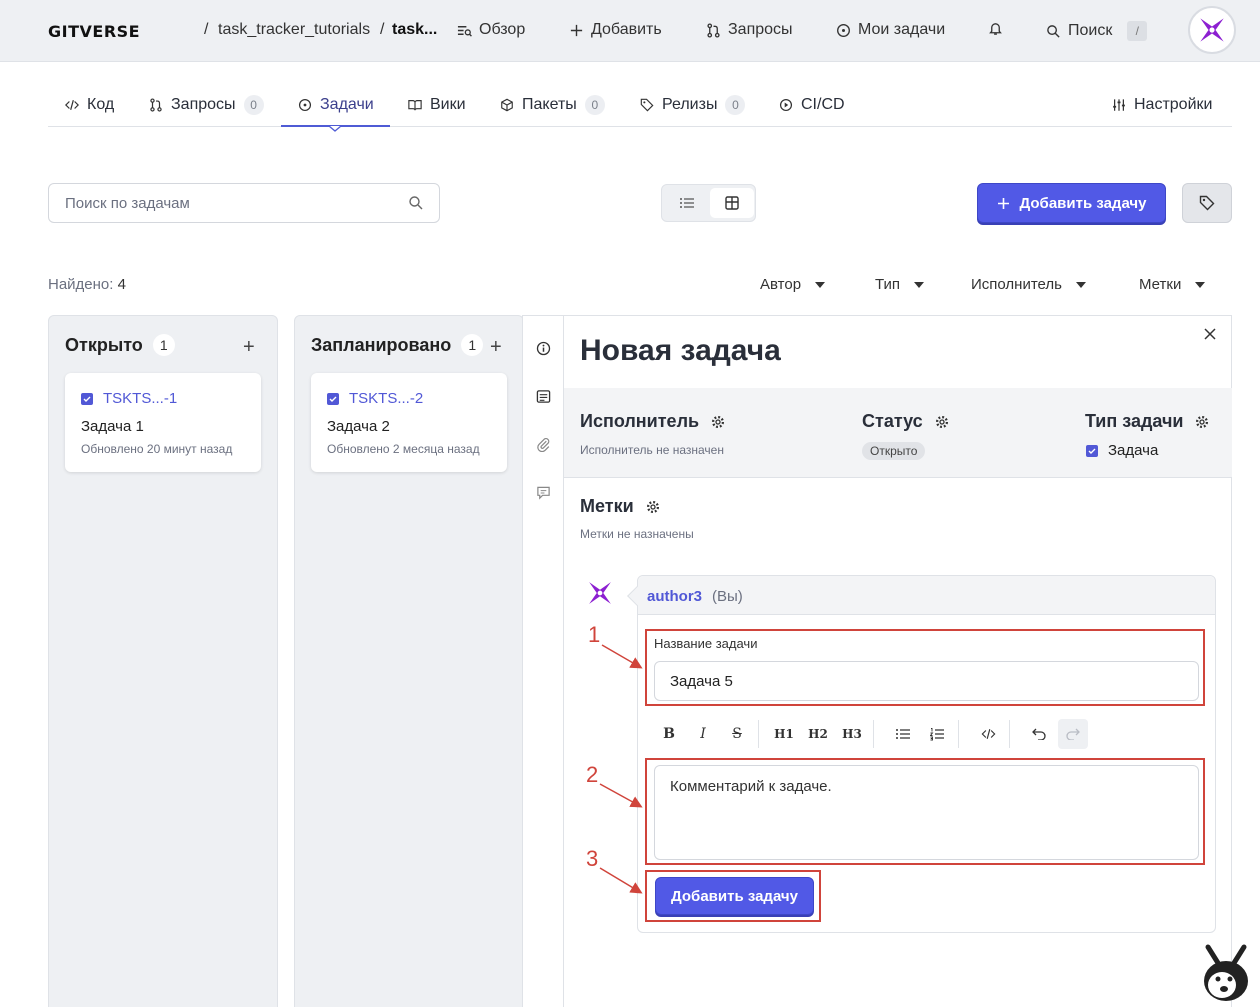 The width and height of the screenshot is (1260, 1007). Describe the element at coordinates (1226, 973) in the screenshot. I see `mascot-dog-icon` at that location.